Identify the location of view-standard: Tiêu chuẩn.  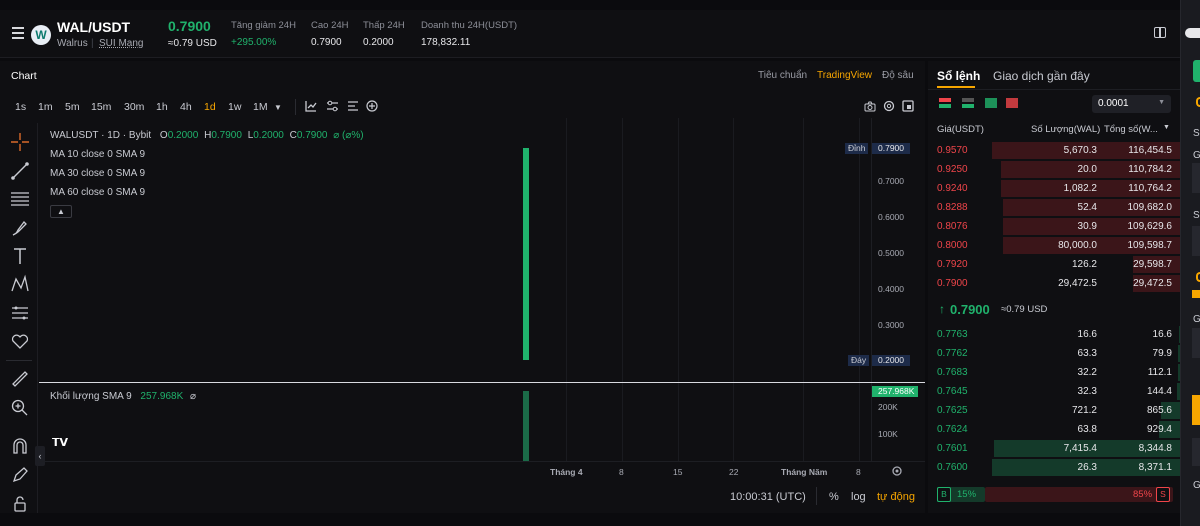
(782, 75).